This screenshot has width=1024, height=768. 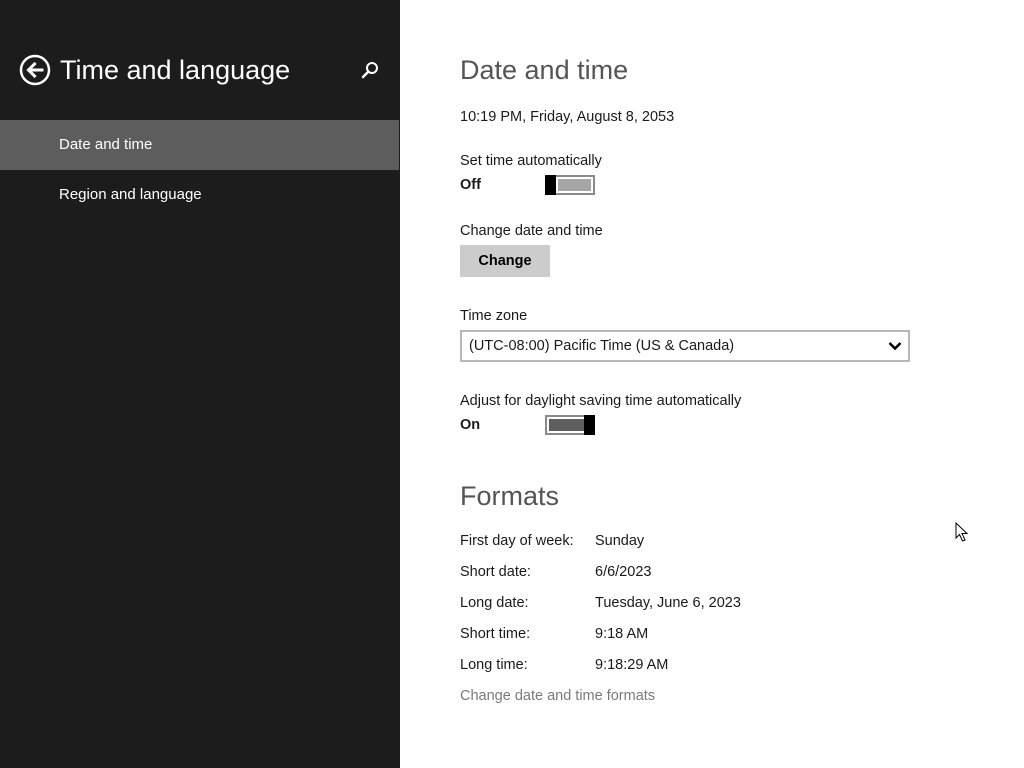 I want to click on sidebar-item-label: Date and time, so click(x=106, y=144).